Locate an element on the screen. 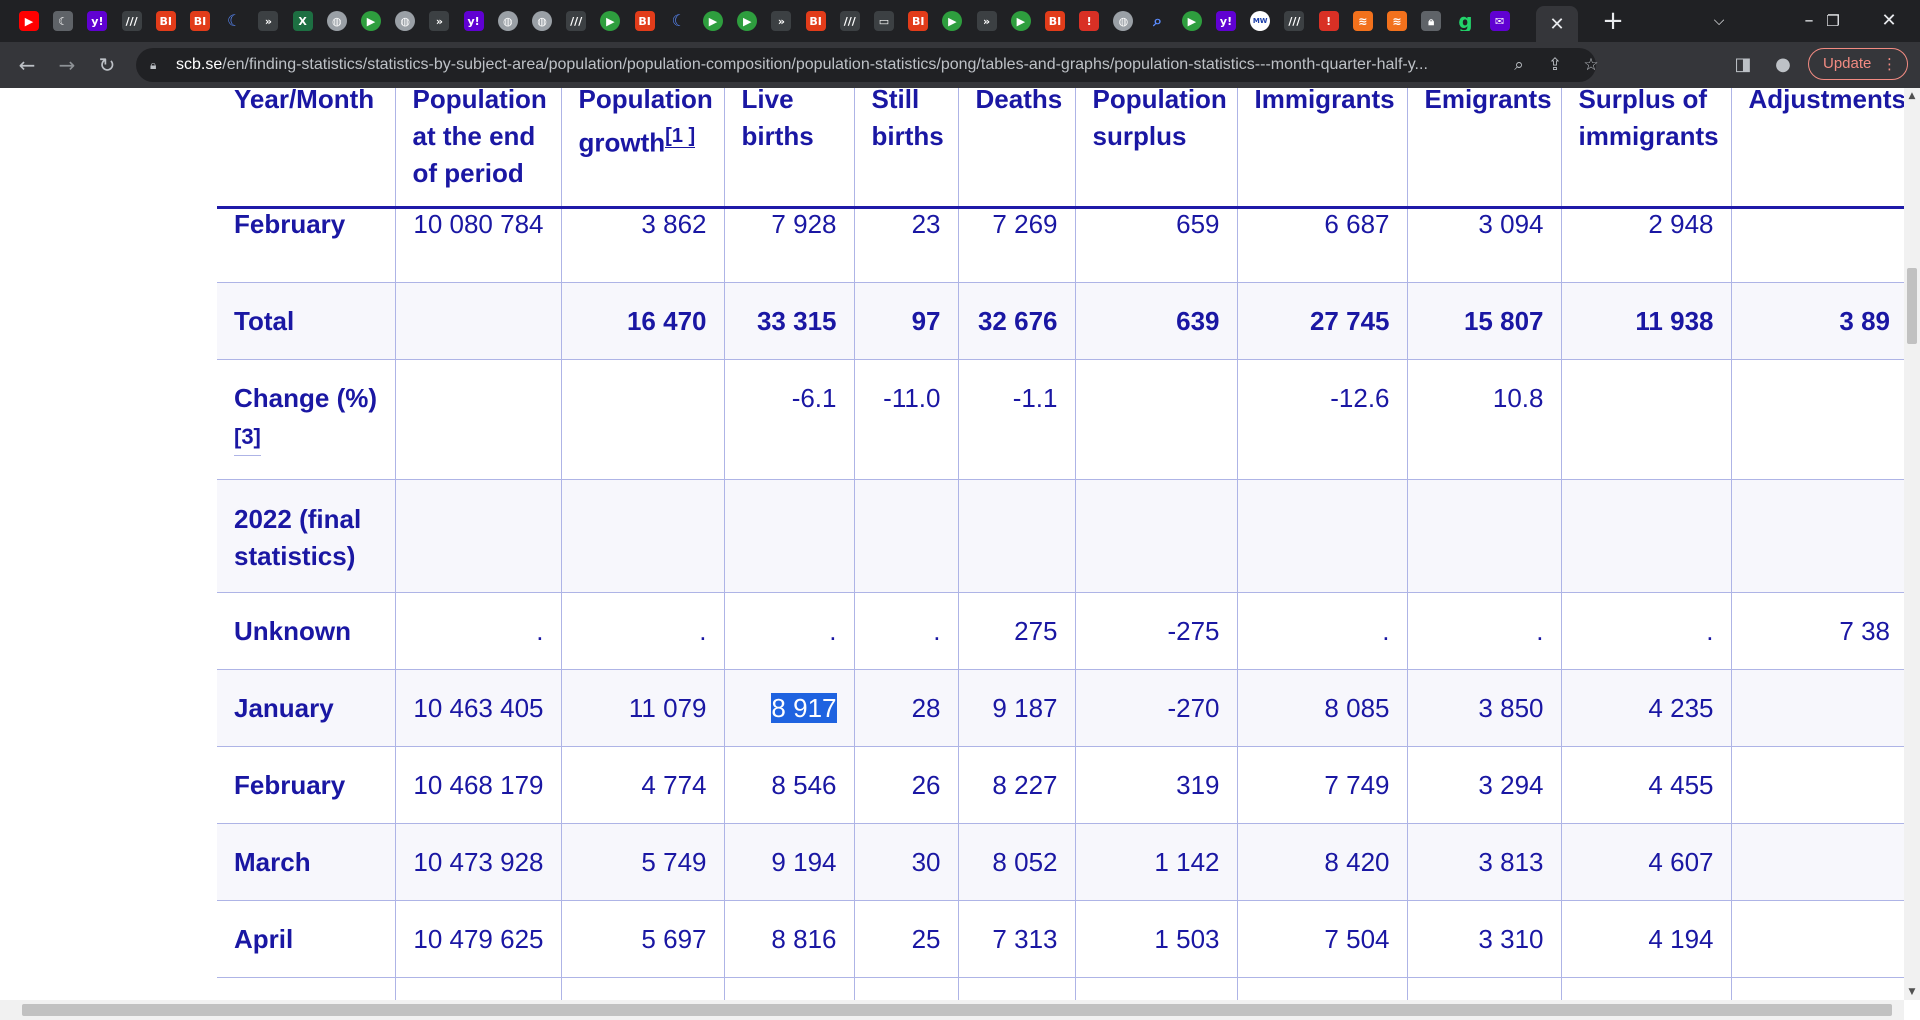 Image resolution: width=1920 pixels, height=1020 pixels. scroll-down-arrow-icon: ▼ is located at coordinates (1912, 992).